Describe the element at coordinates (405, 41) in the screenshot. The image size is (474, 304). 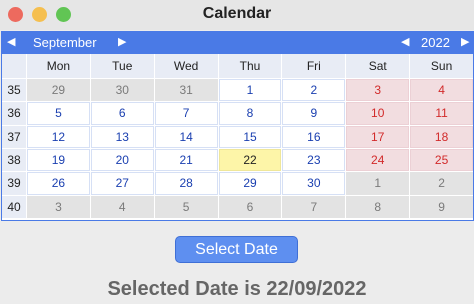
I see `prev-year-icon: ◀` at that location.